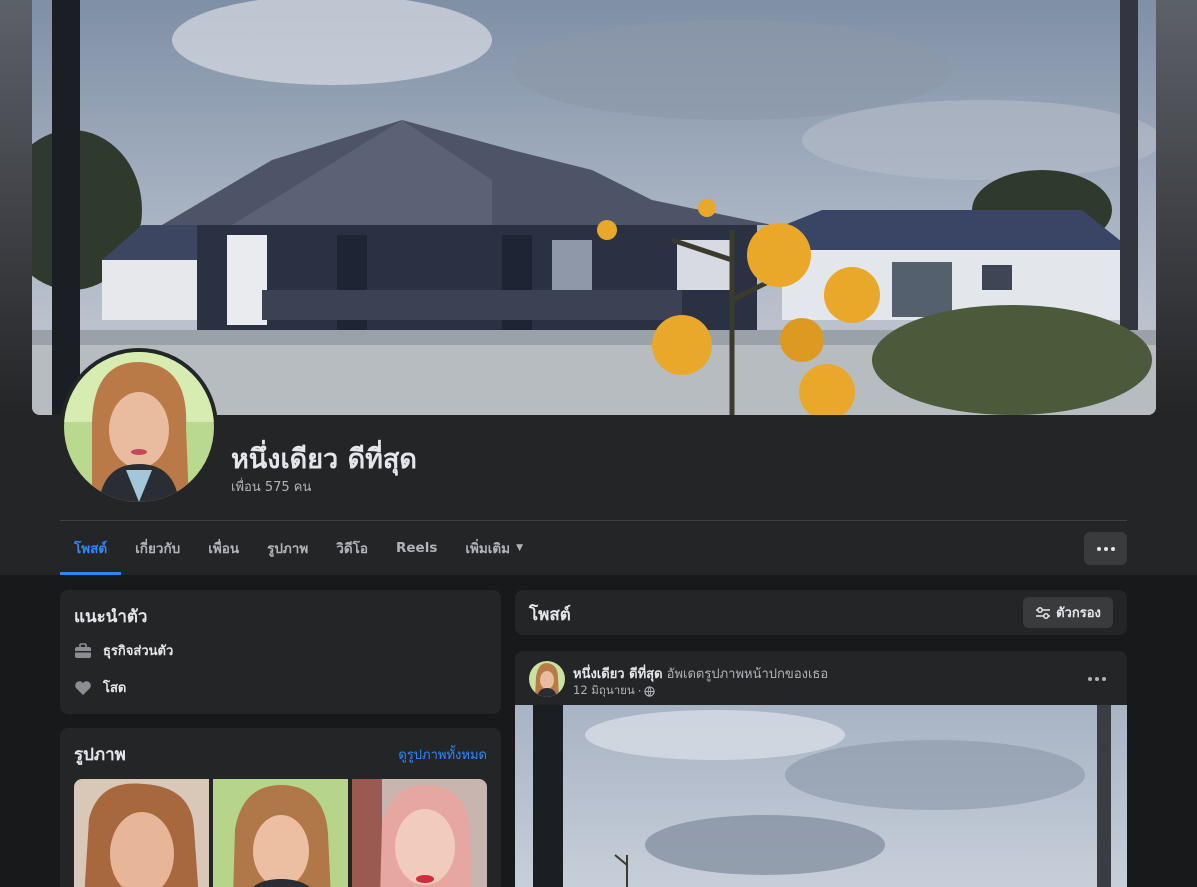 The width and height of the screenshot is (1197, 887). Describe the element at coordinates (100, 755) in the screenshot. I see `photos-title: รูปภาพ` at that location.